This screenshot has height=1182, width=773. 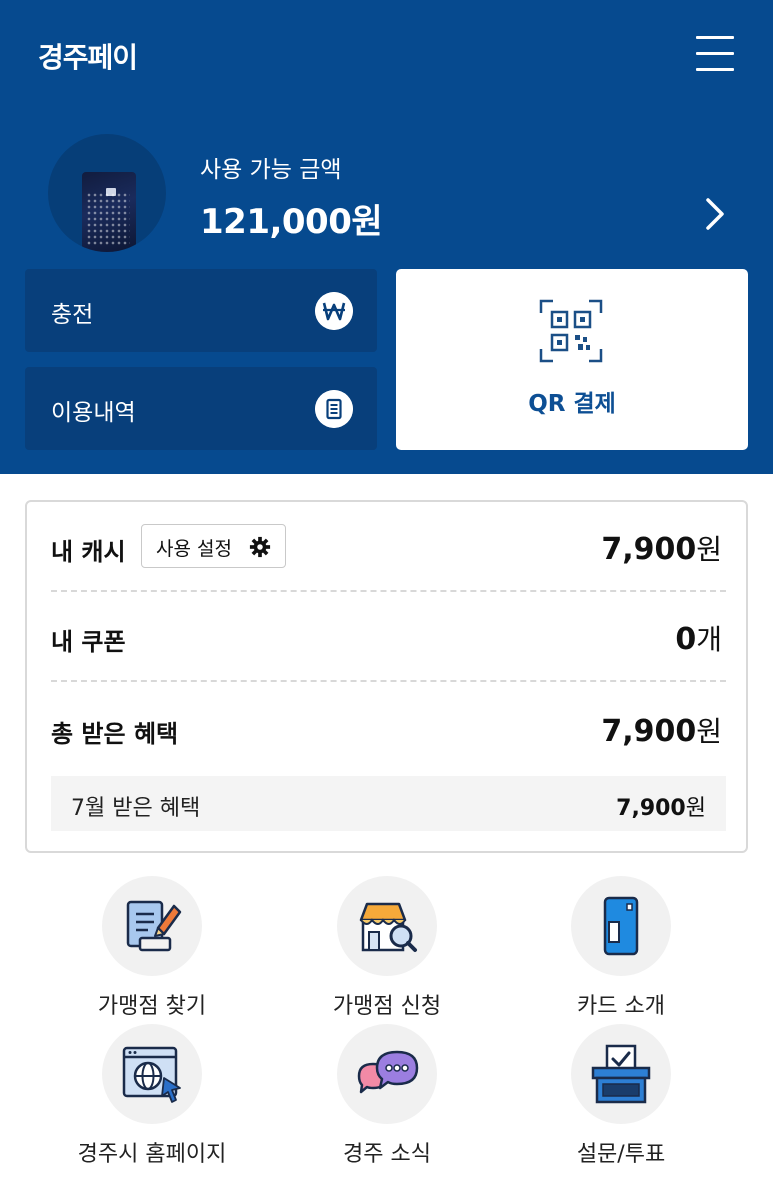 I want to click on qr-code-icon, so click(x=571, y=331).